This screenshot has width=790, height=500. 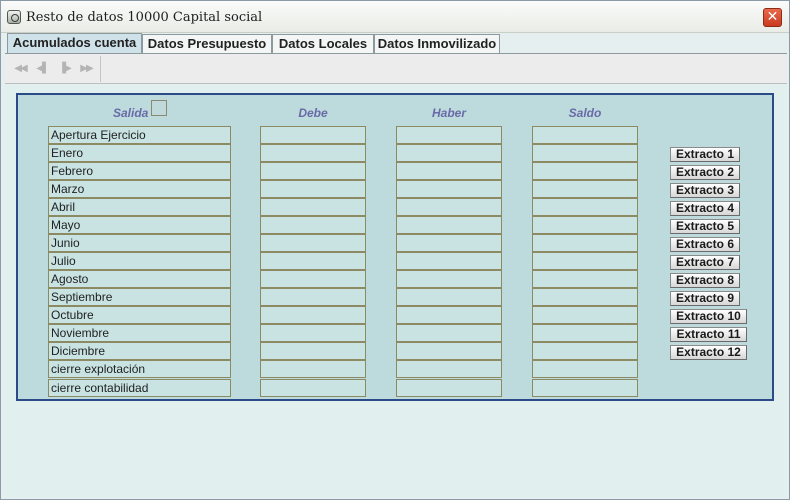 I want to click on row-label-field: Junio, so click(x=139, y=243).